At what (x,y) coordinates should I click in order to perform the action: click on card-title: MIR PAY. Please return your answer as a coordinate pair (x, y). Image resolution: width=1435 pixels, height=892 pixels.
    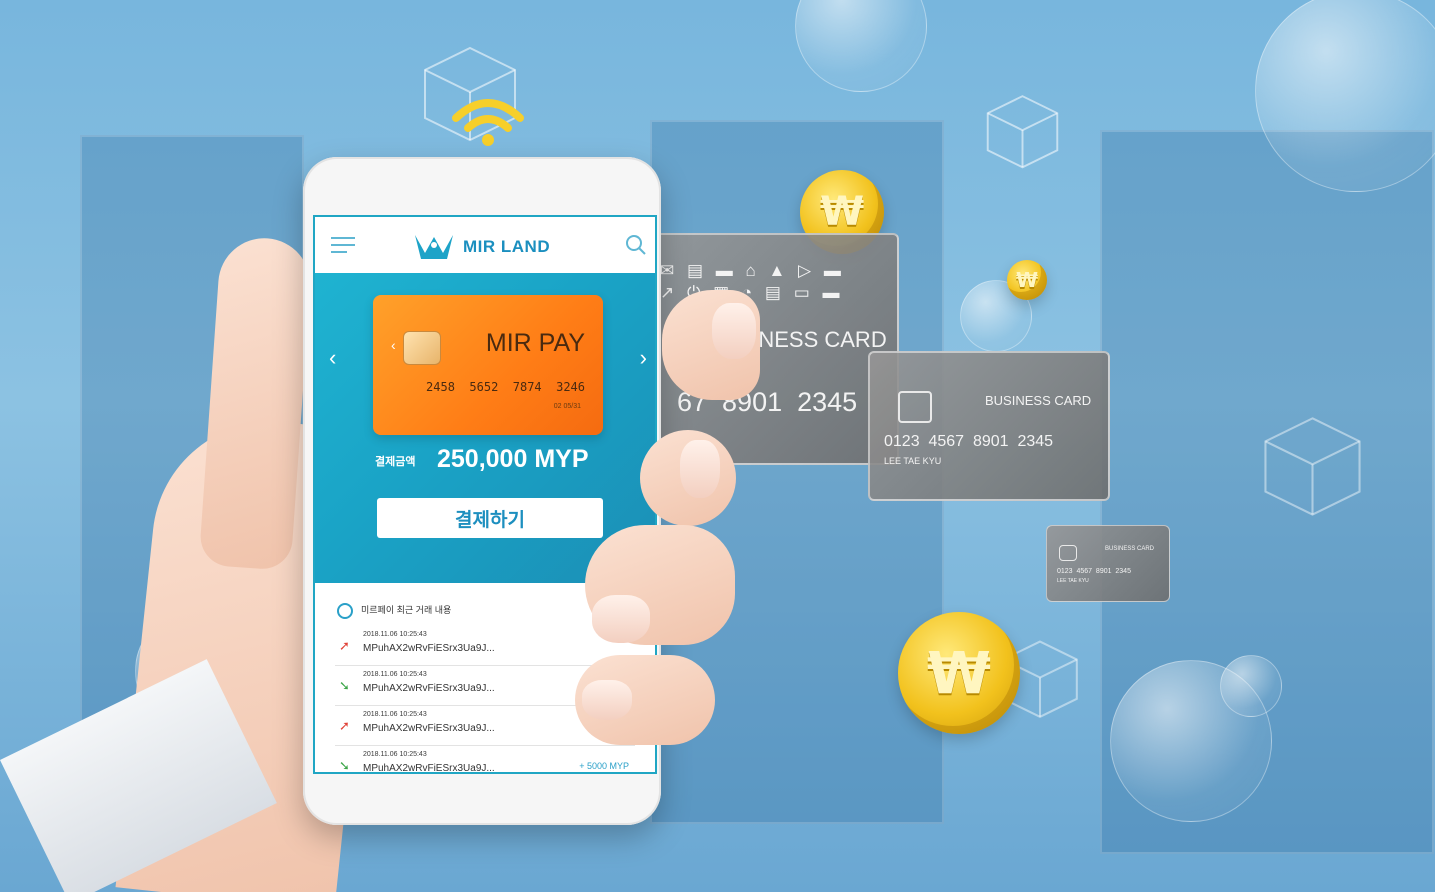
    Looking at the image, I should click on (535, 343).